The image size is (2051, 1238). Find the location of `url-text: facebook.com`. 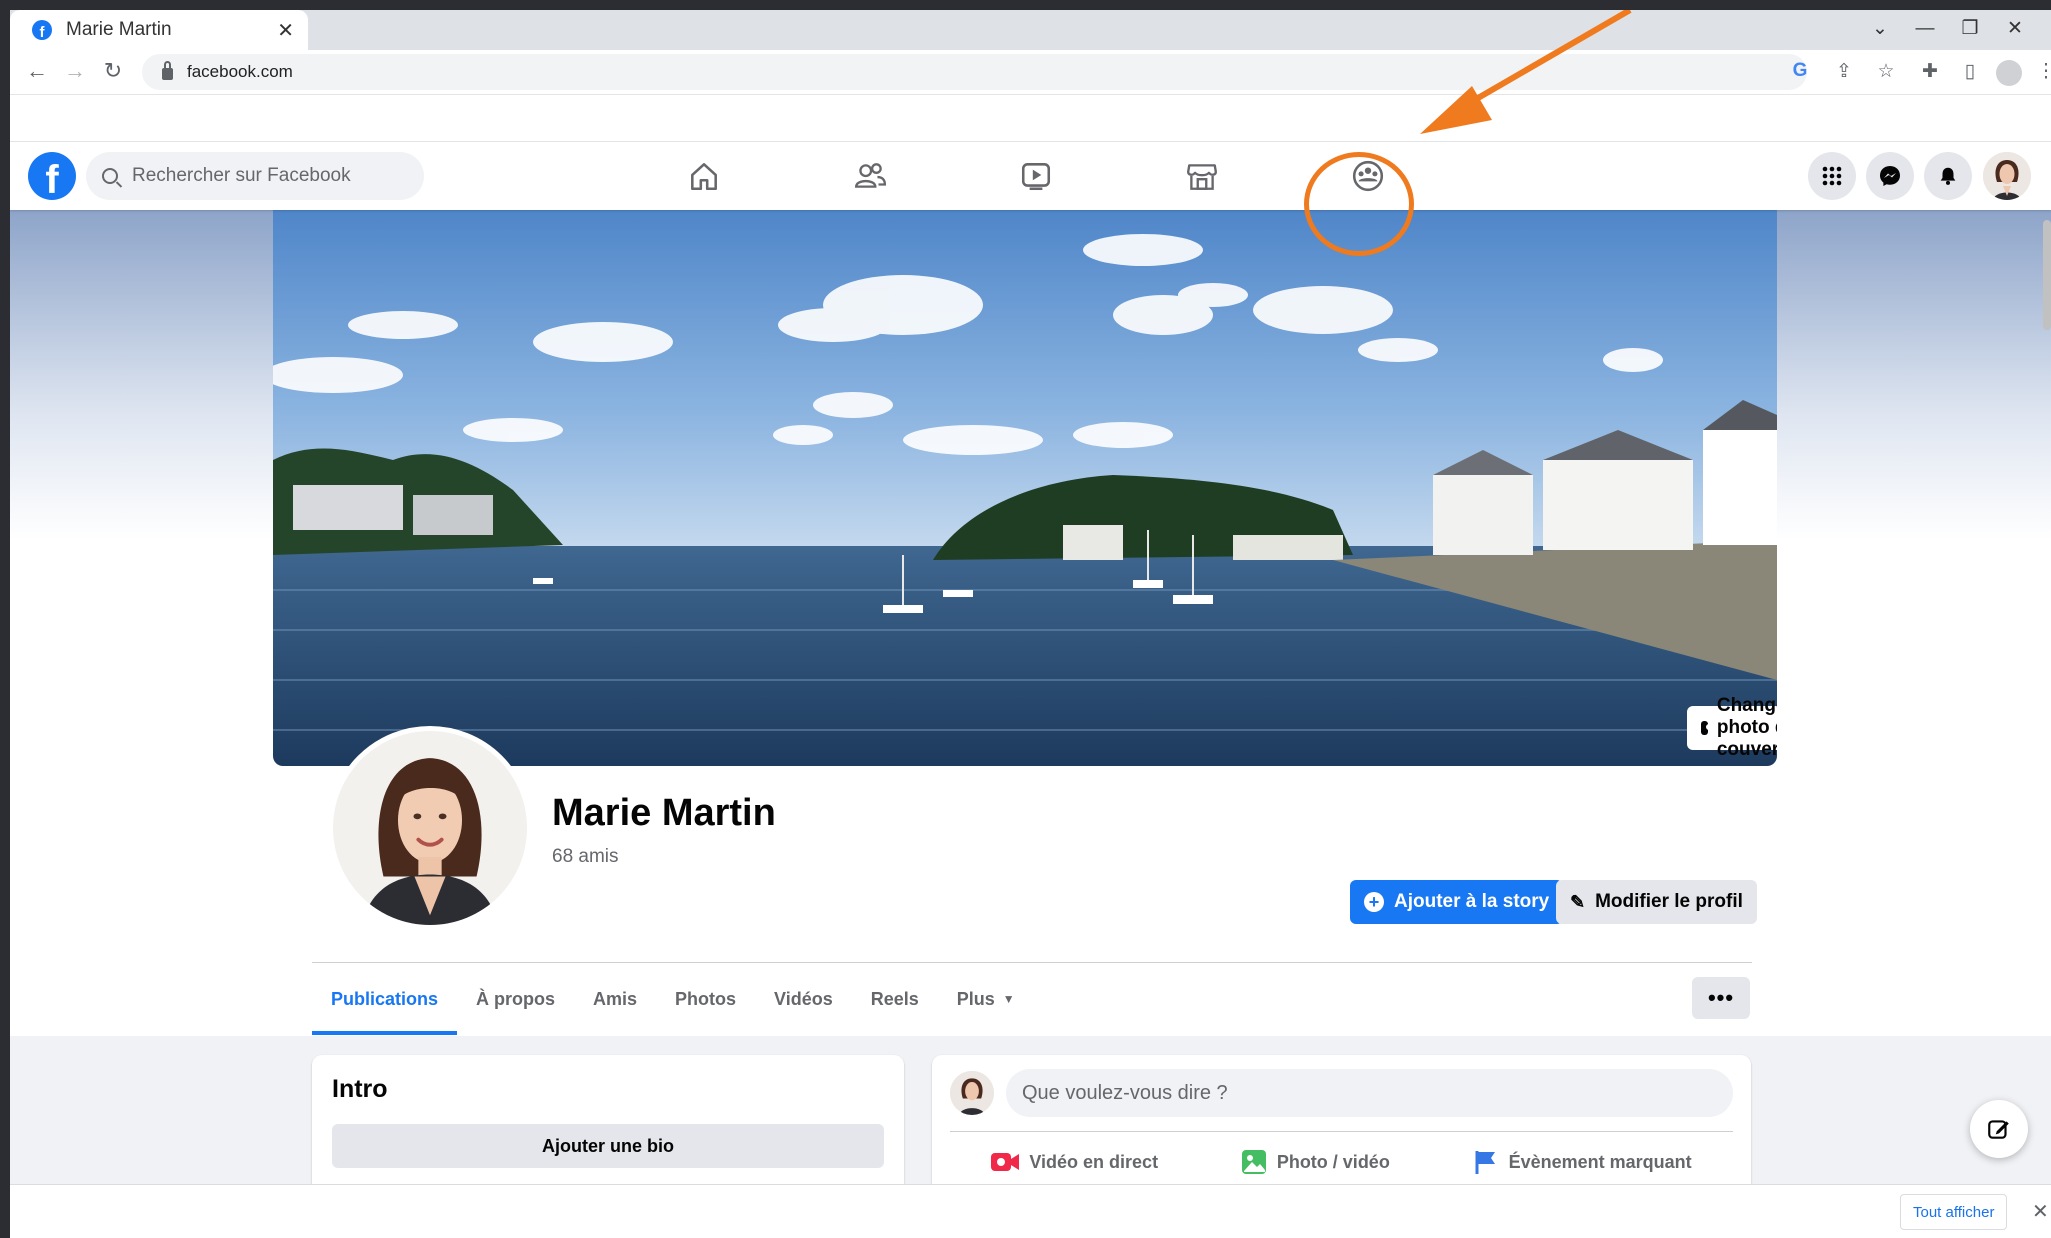

url-text: facebook.com is located at coordinates (240, 71).